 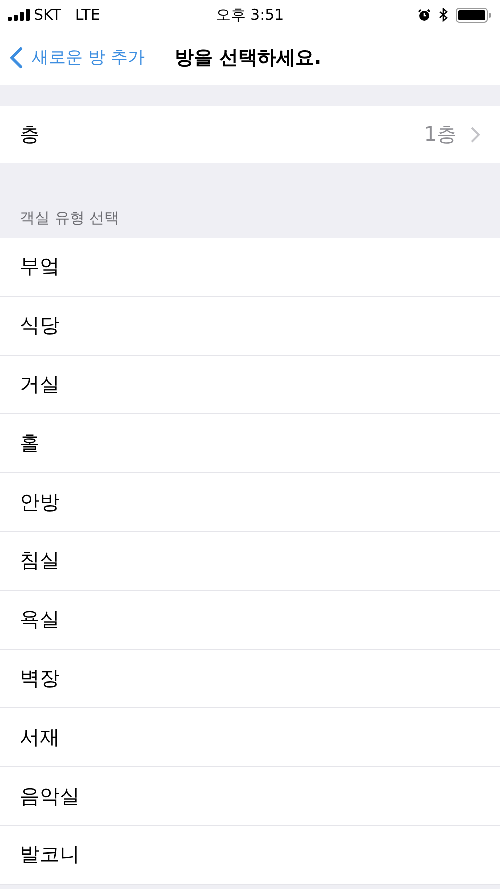 What do you see at coordinates (475, 134) in the screenshot?
I see `chevron-right-icon` at bounding box center [475, 134].